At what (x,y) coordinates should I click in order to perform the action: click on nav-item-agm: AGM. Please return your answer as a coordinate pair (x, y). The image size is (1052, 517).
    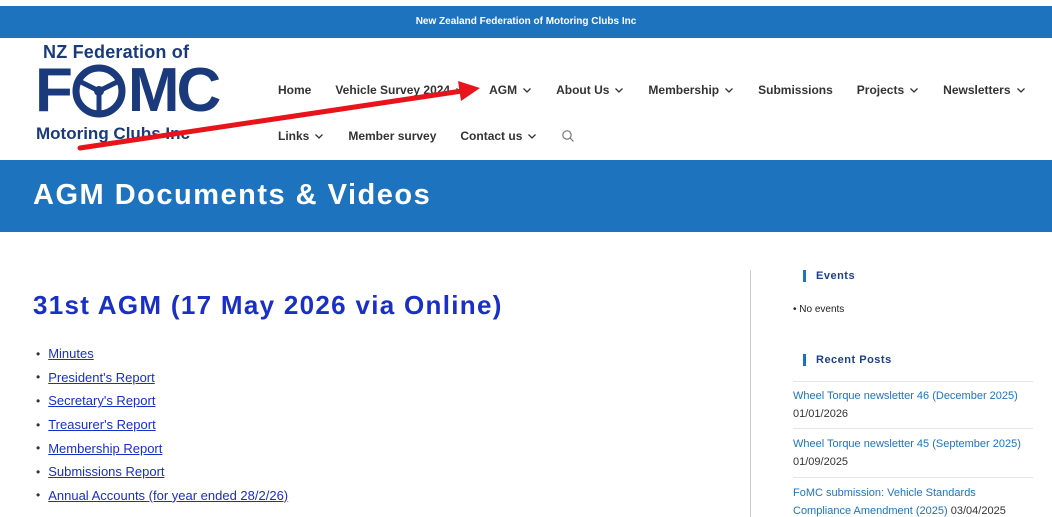
    Looking at the image, I should click on (510, 90).